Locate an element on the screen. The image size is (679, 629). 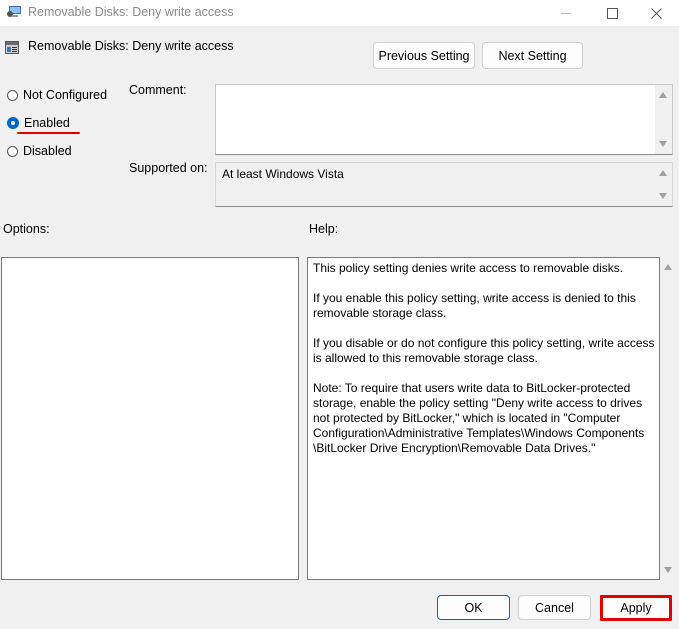
help-label: Help: is located at coordinates (324, 229).